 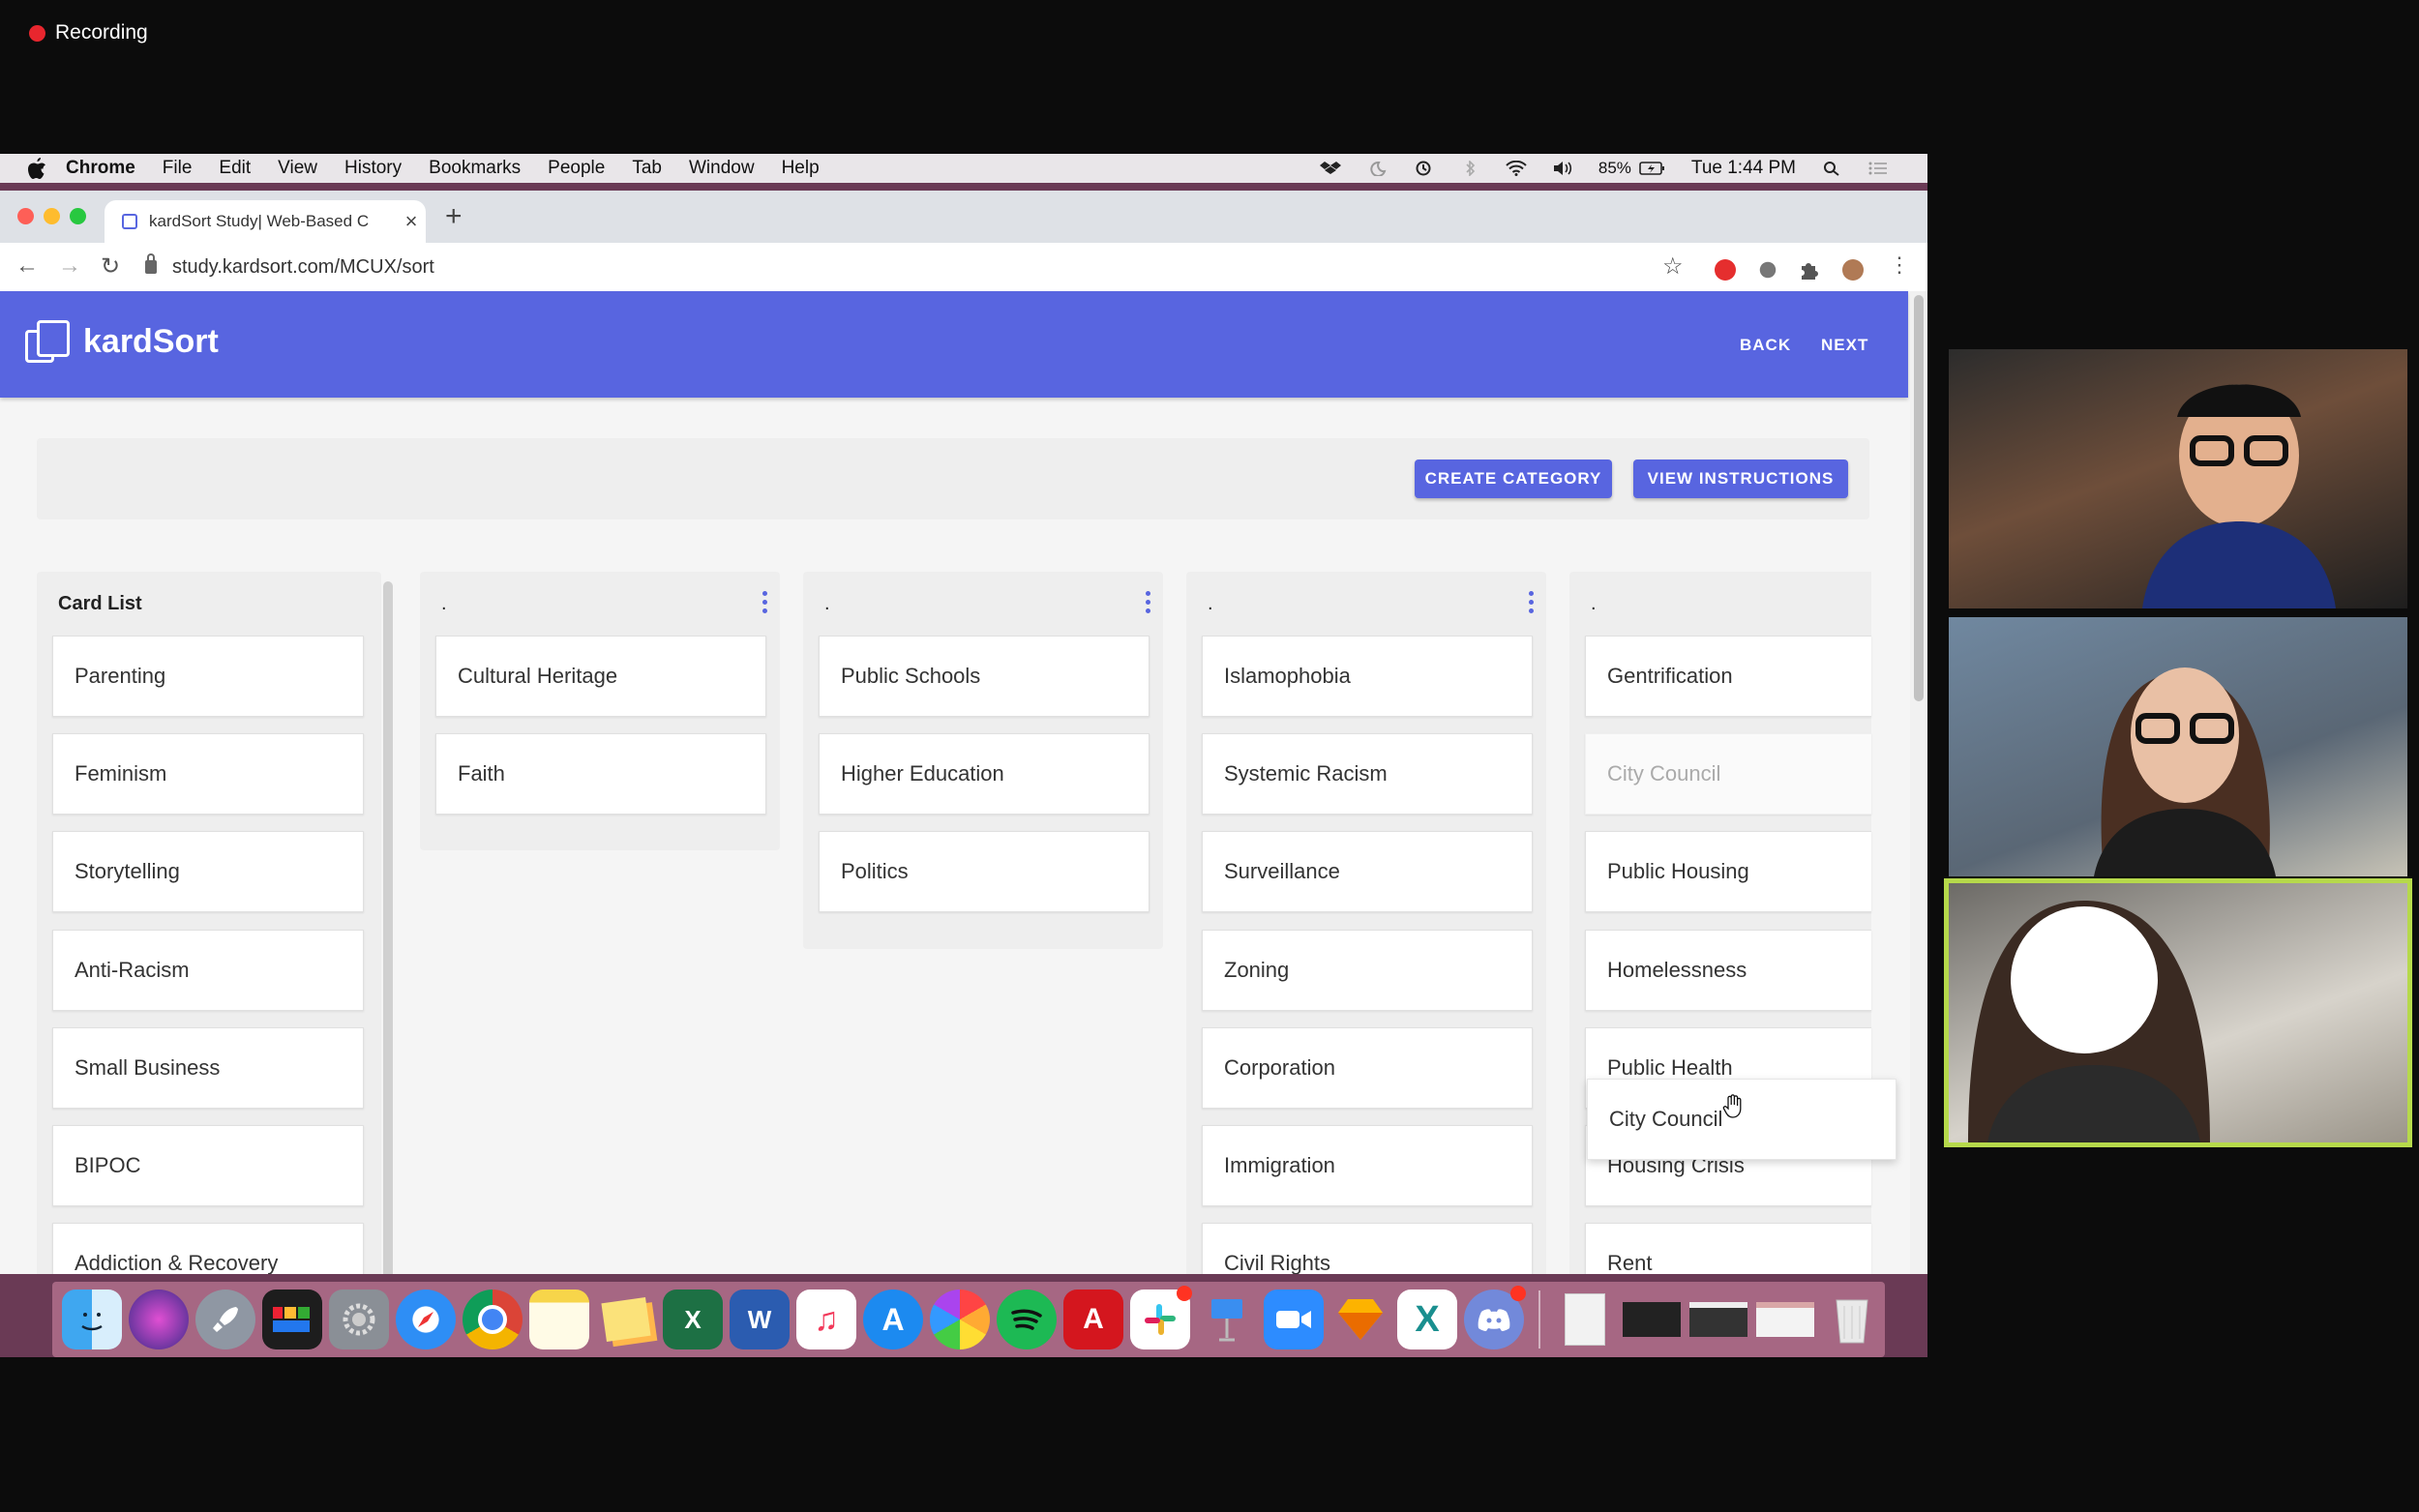 I want to click on category-card: Zoning, so click(x=1367, y=971).